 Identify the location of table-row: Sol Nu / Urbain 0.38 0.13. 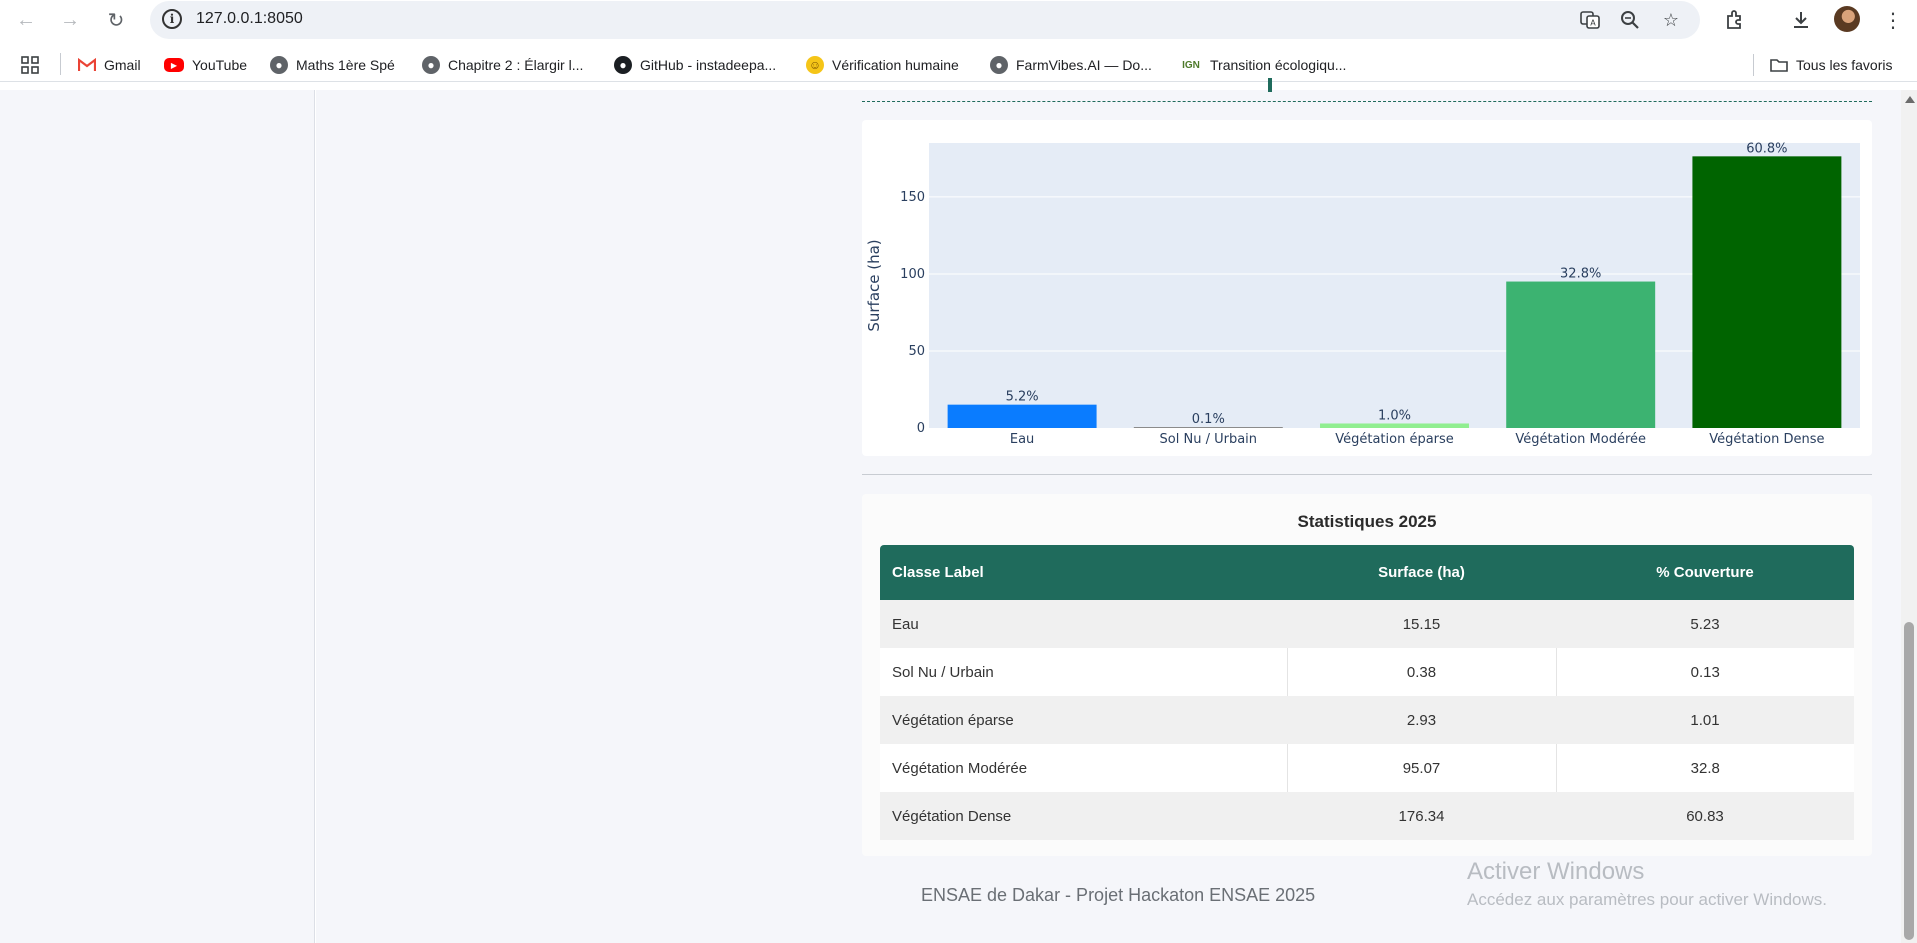
(1367, 672).